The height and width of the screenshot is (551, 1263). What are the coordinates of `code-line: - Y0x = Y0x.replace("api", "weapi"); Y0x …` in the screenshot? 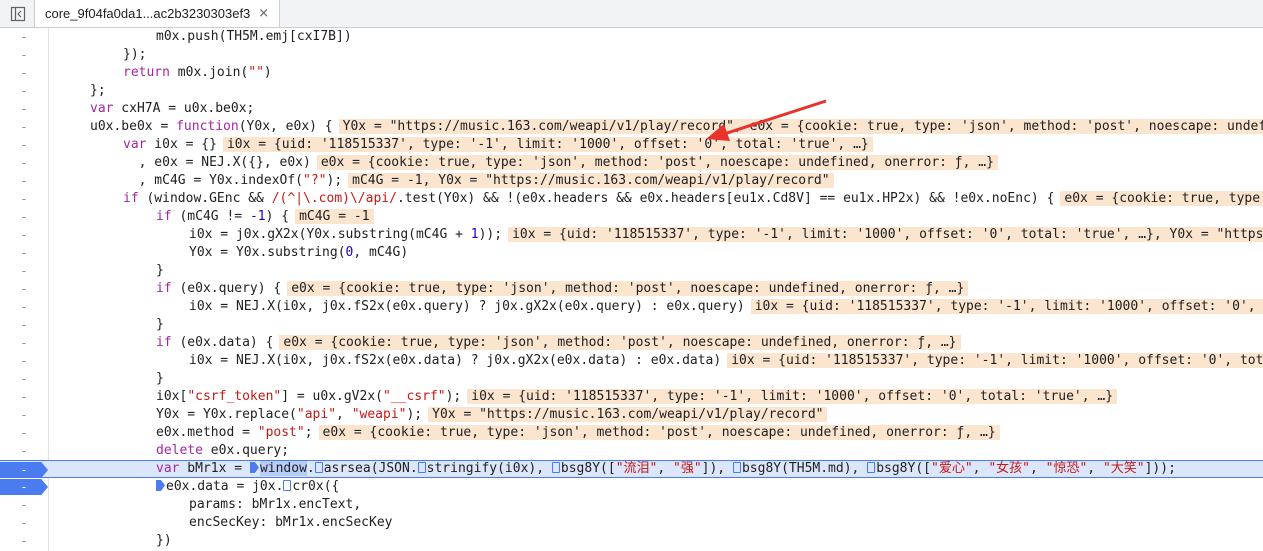 It's located at (631, 415).